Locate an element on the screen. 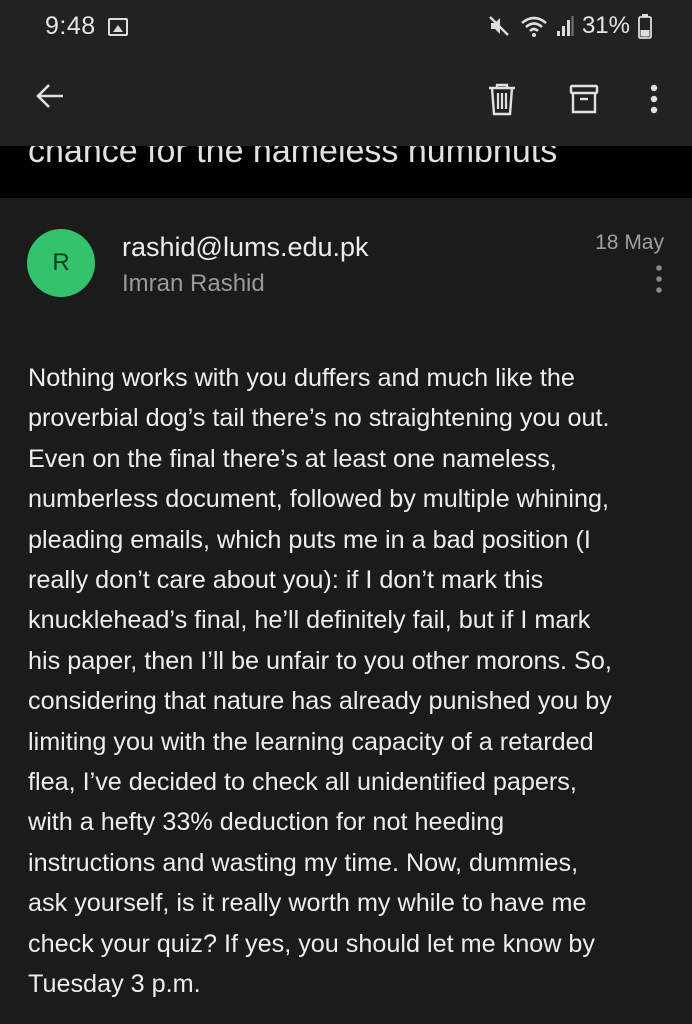 The height and width of the screenshot is (1024, 692). back-arrow-icon is located at coordinates (49, 96).